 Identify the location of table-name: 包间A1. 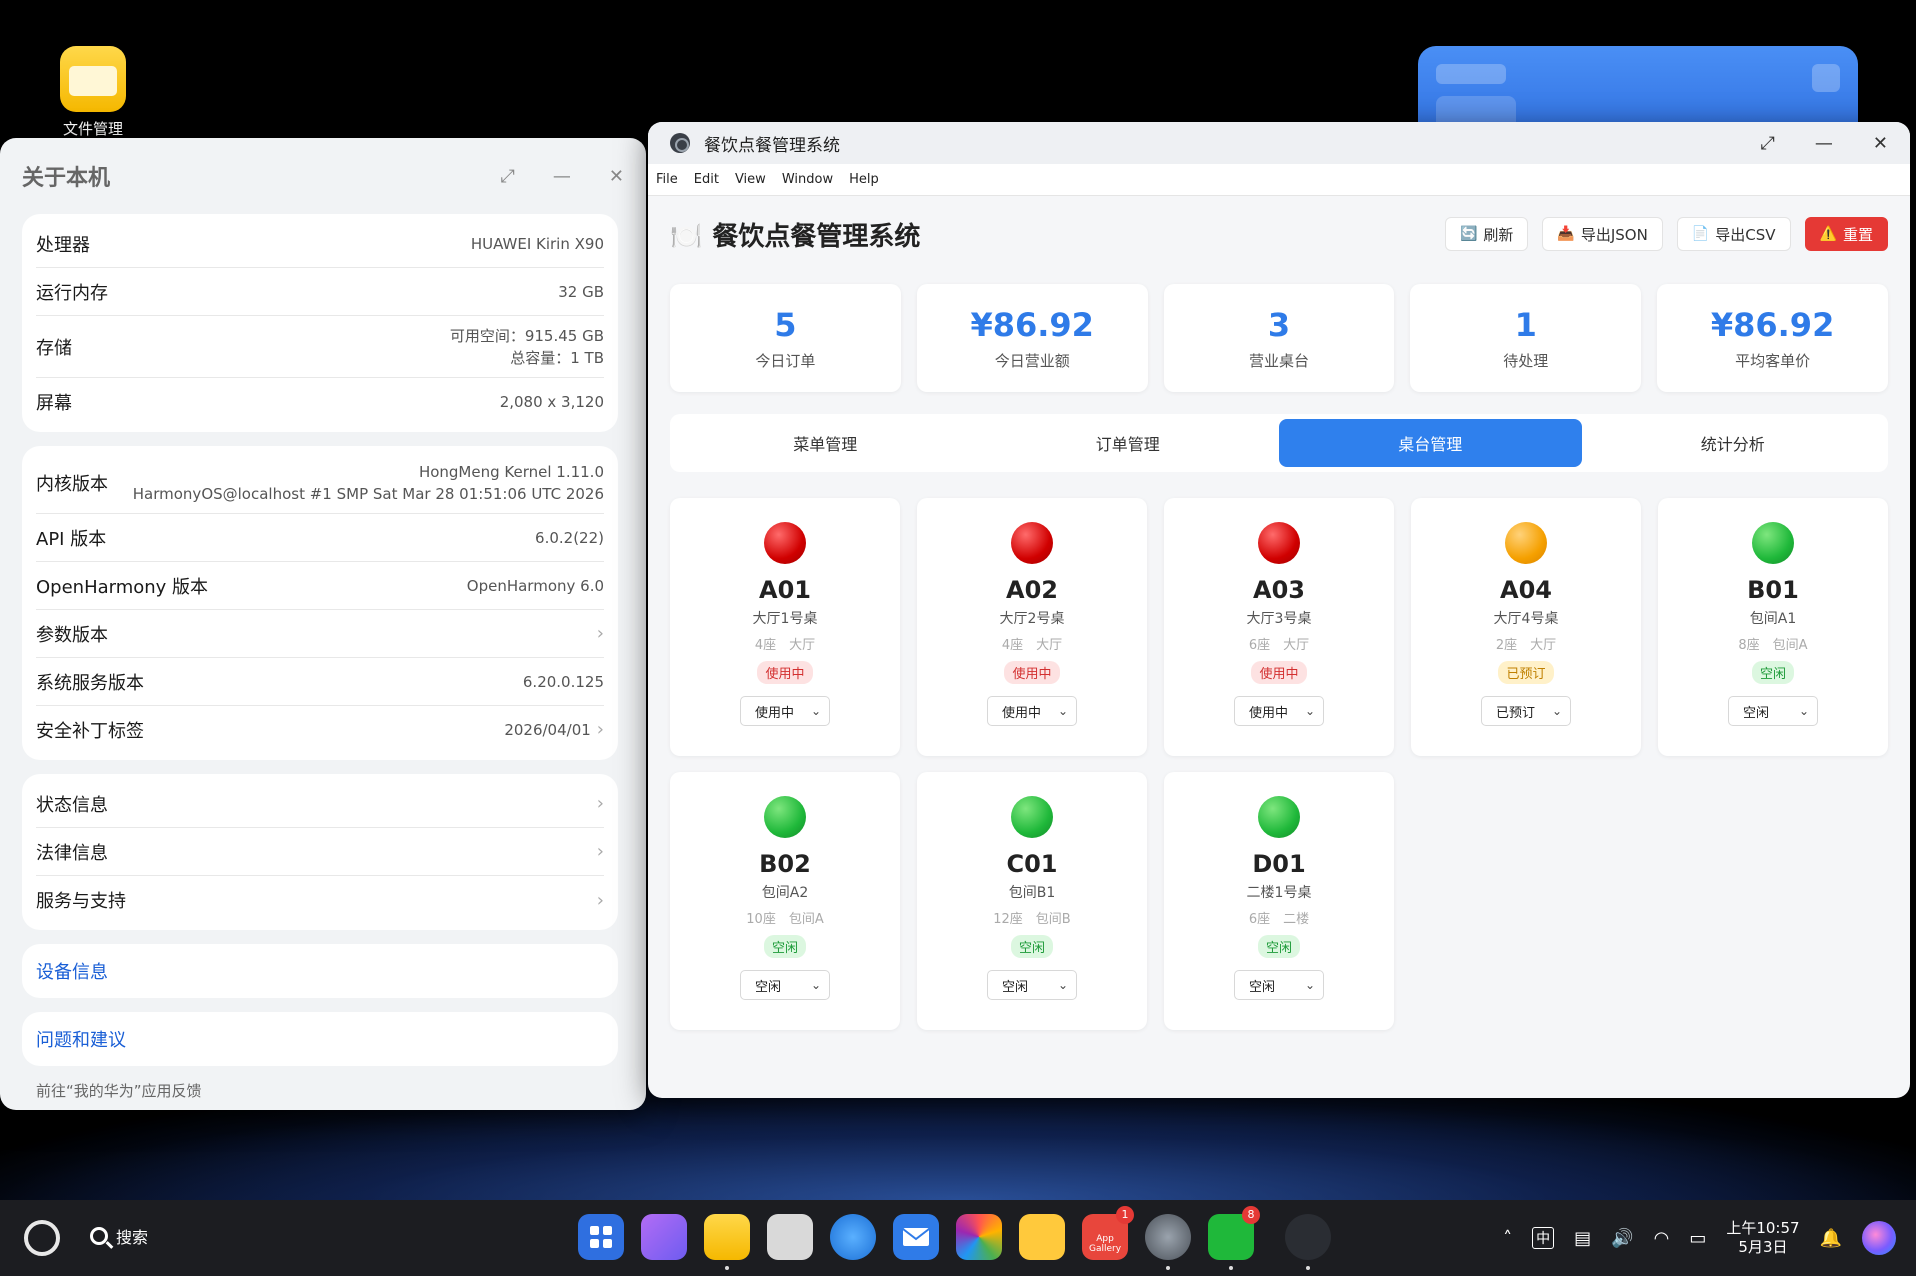
(1773, 619).